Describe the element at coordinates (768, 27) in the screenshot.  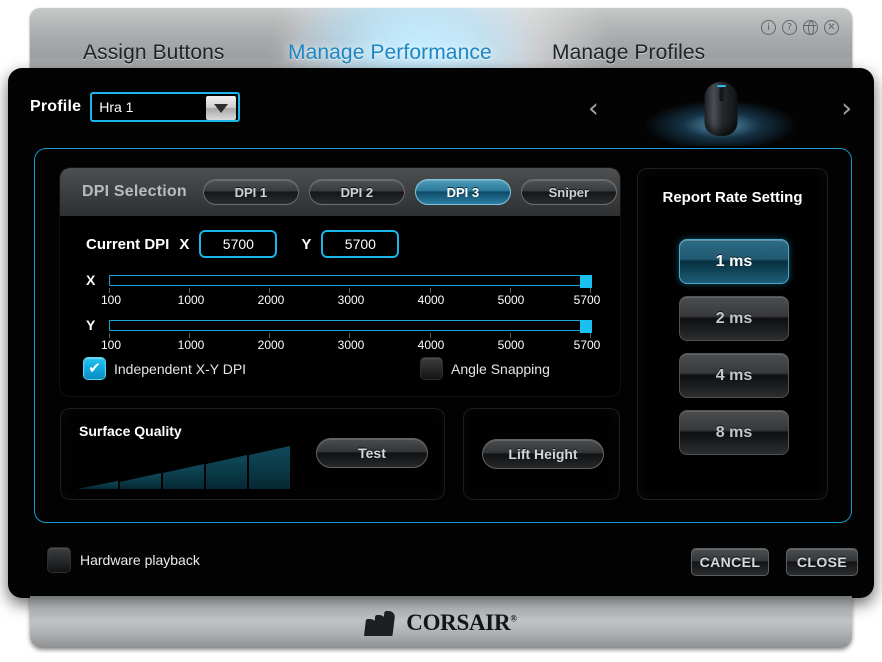
I see `info-icon: i` at that location.